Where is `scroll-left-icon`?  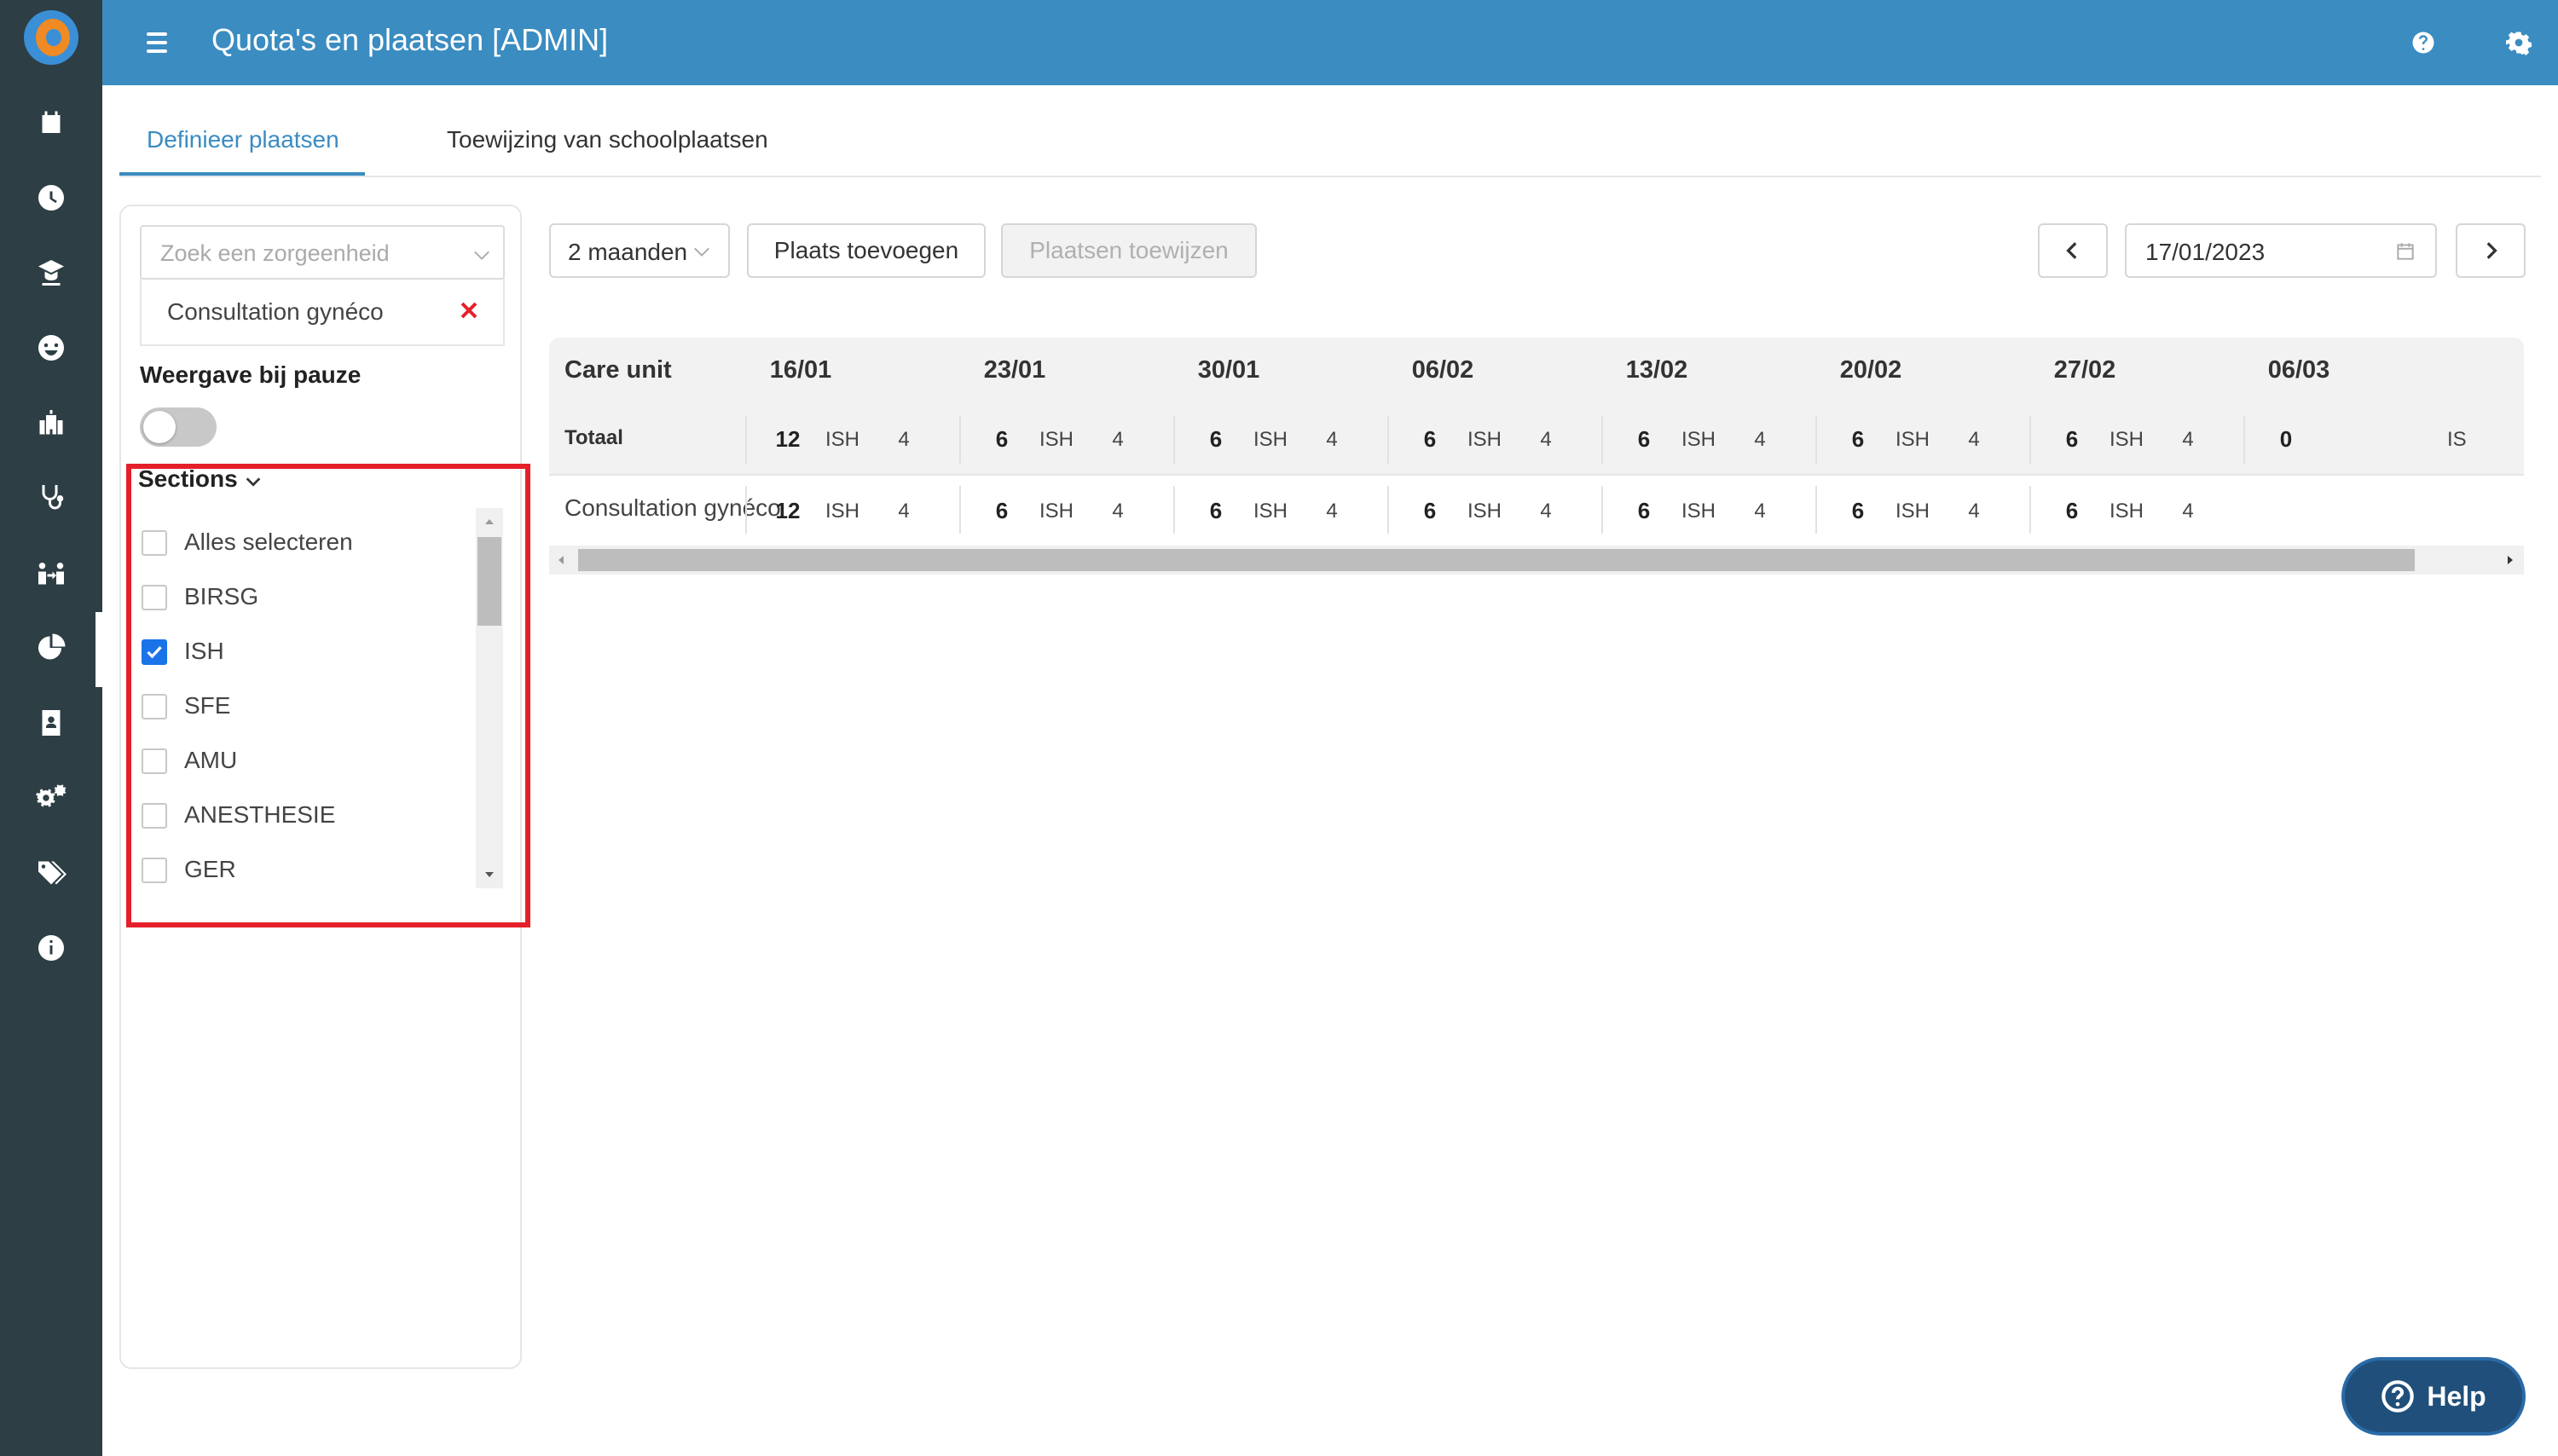
scroll-left-icon is located at coordinates (561, 560).